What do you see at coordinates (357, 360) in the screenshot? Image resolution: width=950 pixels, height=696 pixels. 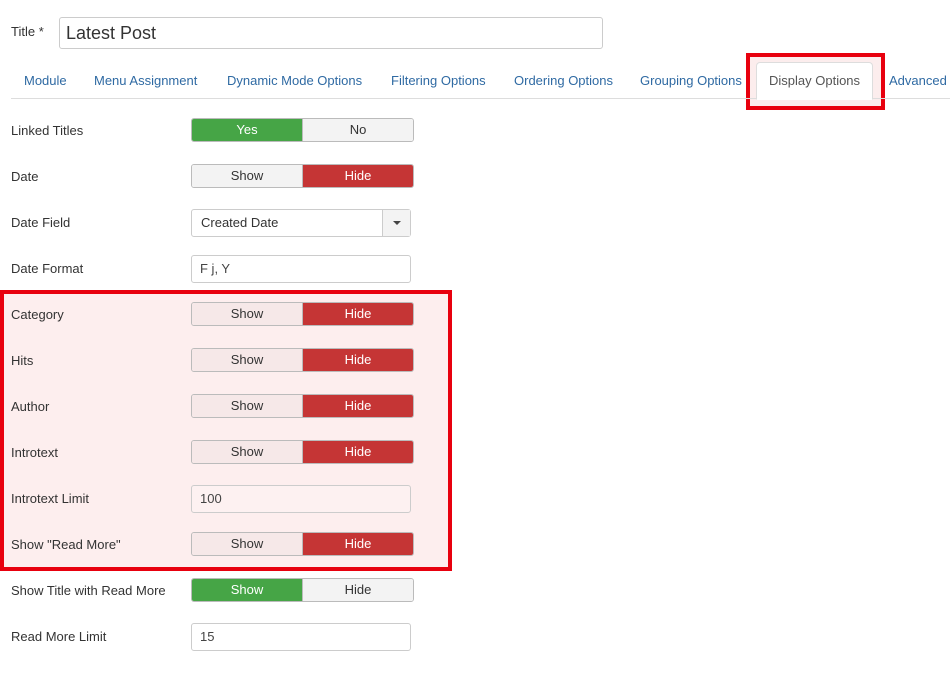 I see `hits-hide-button: Hide` at bounding box center [357, 360].